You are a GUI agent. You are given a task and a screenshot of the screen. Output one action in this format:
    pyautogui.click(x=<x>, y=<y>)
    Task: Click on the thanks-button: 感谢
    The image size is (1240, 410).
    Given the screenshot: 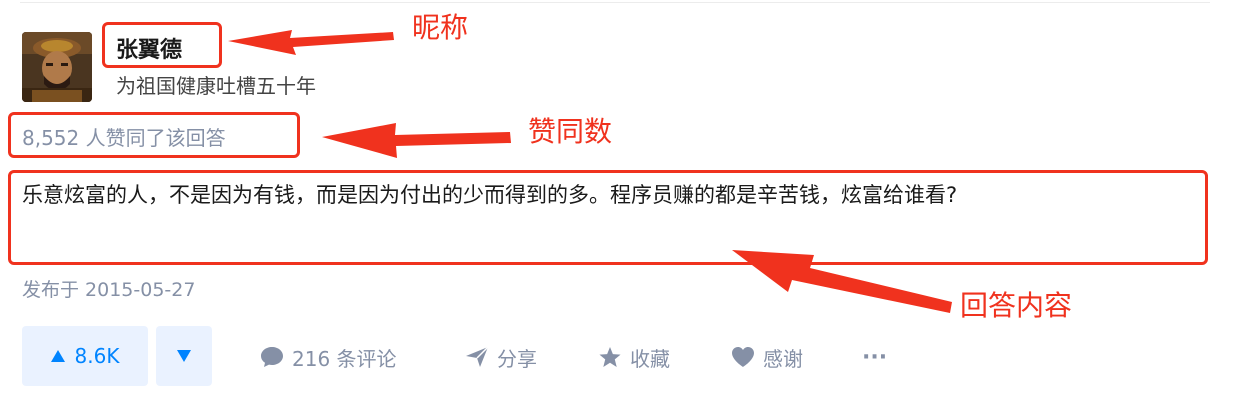 What is the action you would take?
    pyautogui.click(x=767, y=357)
    